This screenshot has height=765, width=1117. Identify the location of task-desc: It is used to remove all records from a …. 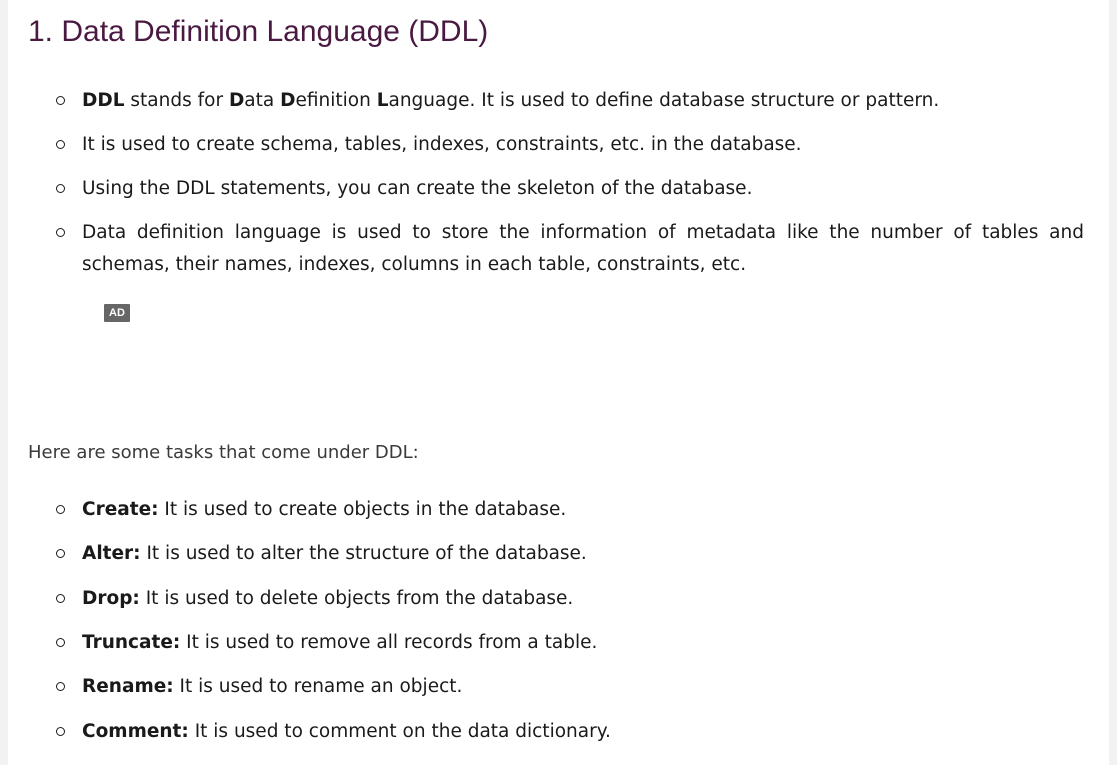
(389, 642).